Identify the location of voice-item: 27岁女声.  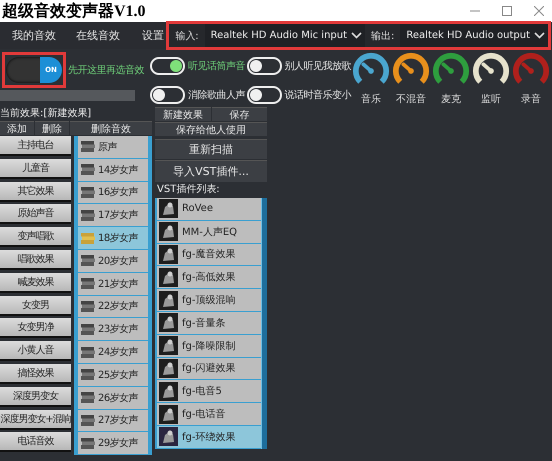
(113, 421).